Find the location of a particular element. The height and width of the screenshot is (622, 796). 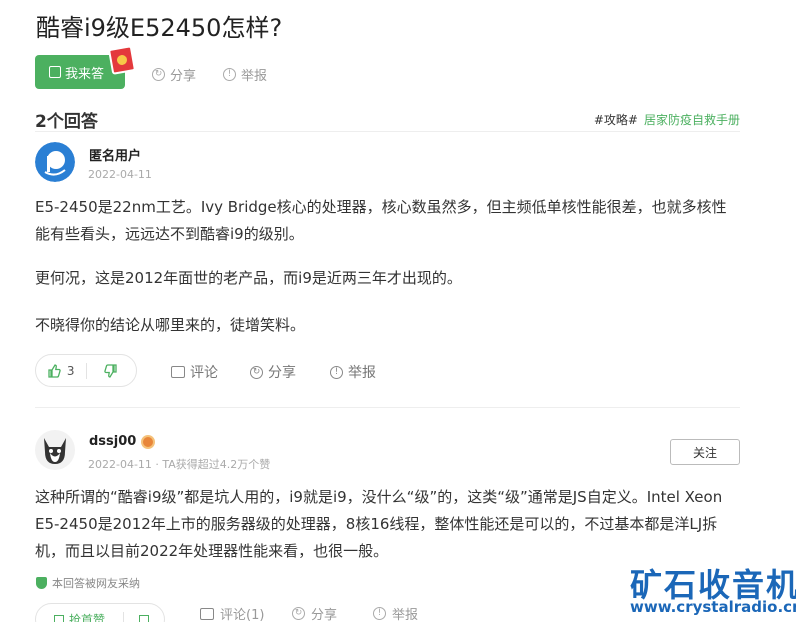

level-badge-icon is located at coordinates (148, 441).